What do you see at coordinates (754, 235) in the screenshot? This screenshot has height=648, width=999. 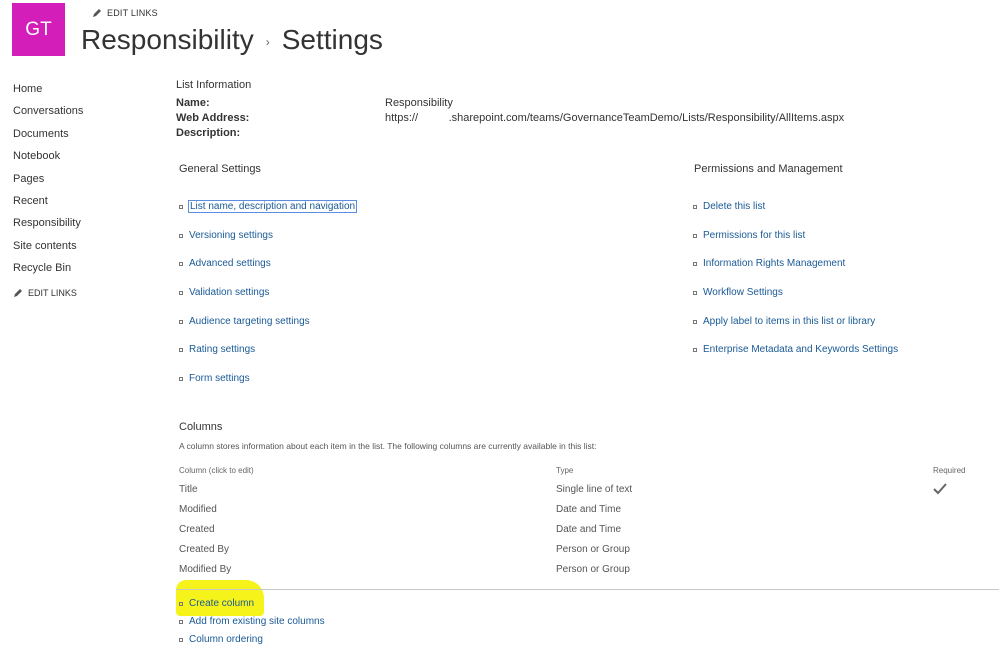 I see `link-label: Permissions for this list` at bounding box center [754, 235].